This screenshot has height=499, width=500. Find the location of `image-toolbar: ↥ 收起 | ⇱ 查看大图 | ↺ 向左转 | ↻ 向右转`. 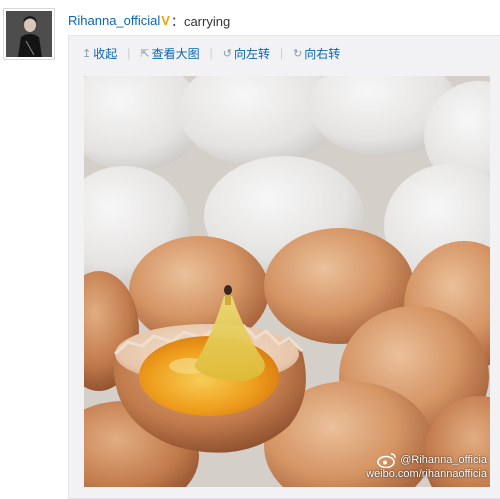

image-toolbar: ↥ 收起 | ⇱ 查看大图 | ↺ 向左转 | ↻ 向右转 is located at coordinates (211, 53).